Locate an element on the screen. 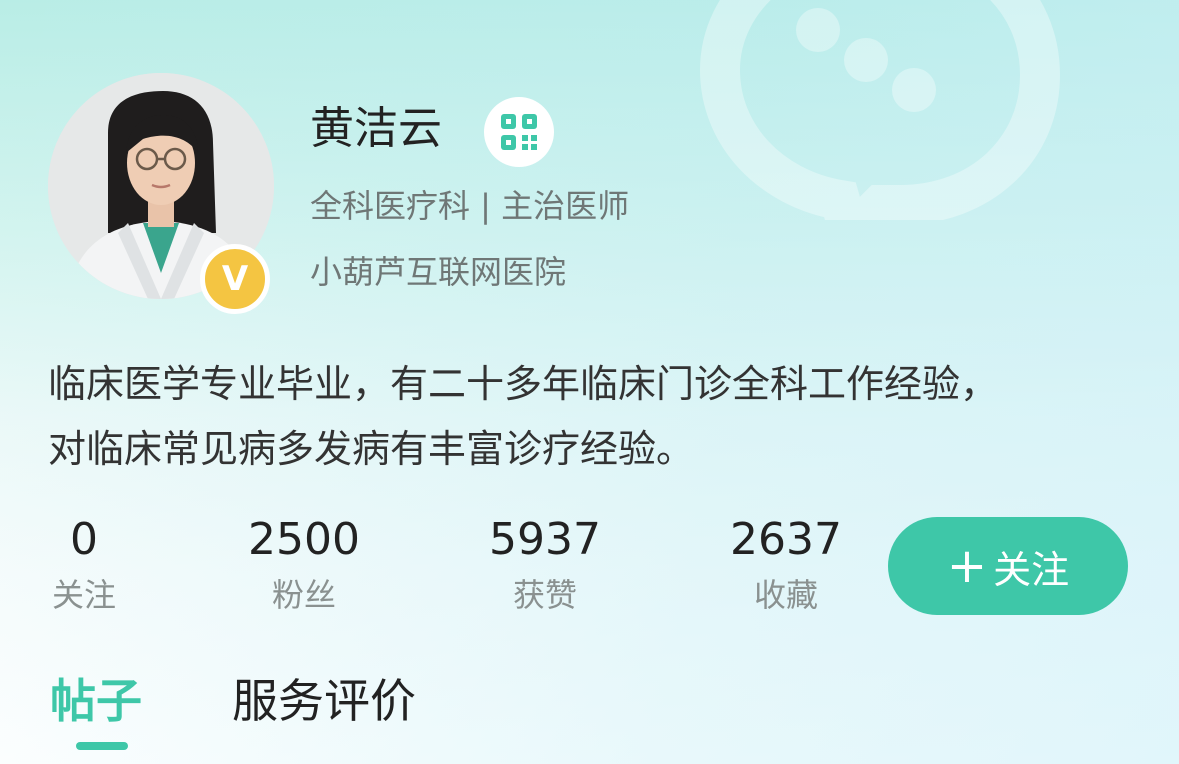  stat-likes-value: 5937 is located at coordinates (545, 539).